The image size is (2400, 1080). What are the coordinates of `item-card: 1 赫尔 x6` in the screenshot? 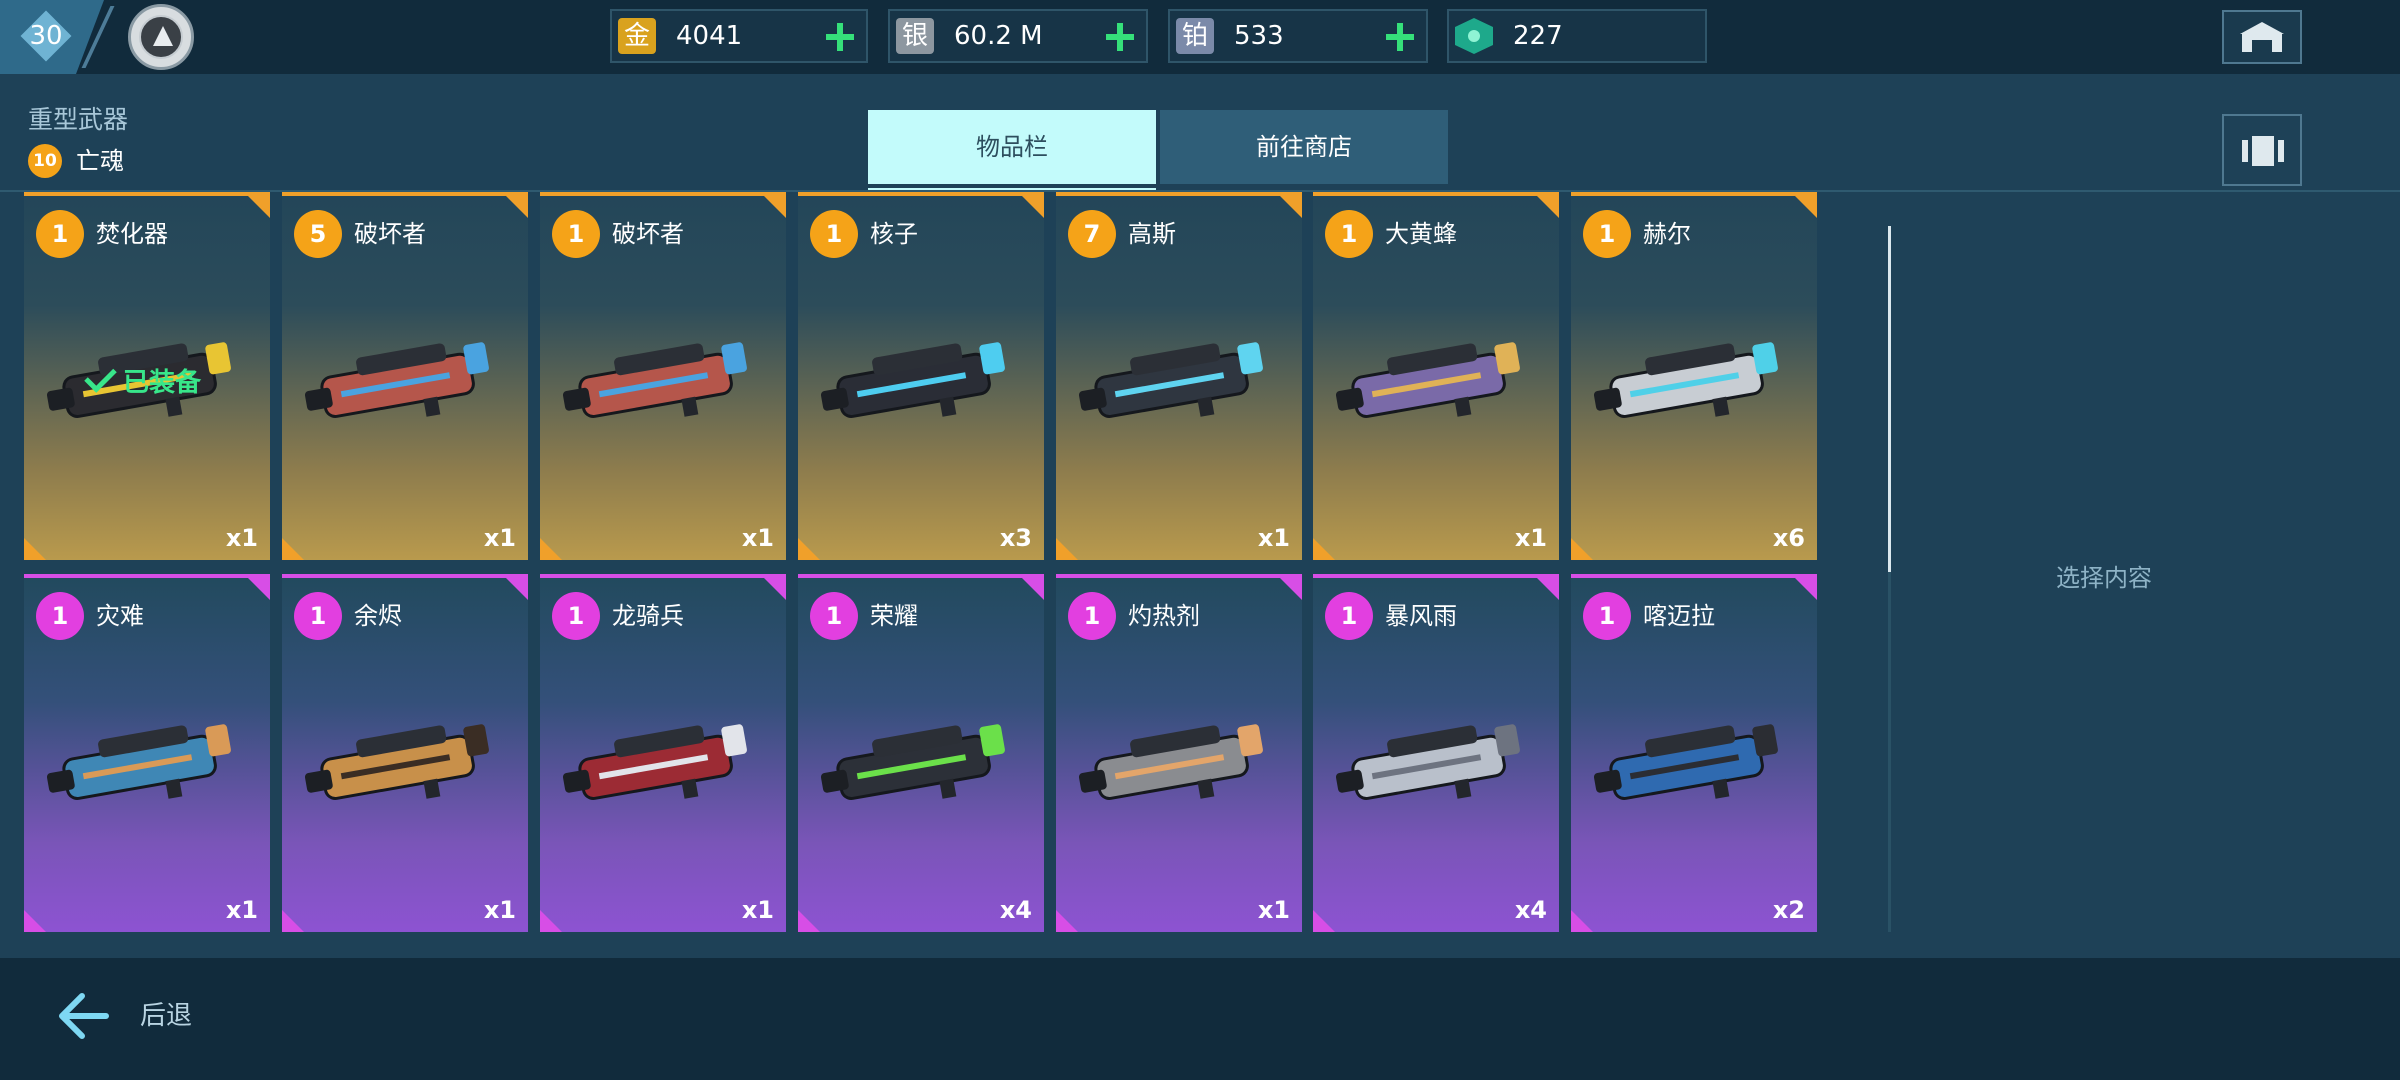 It's located at (1694, 376).